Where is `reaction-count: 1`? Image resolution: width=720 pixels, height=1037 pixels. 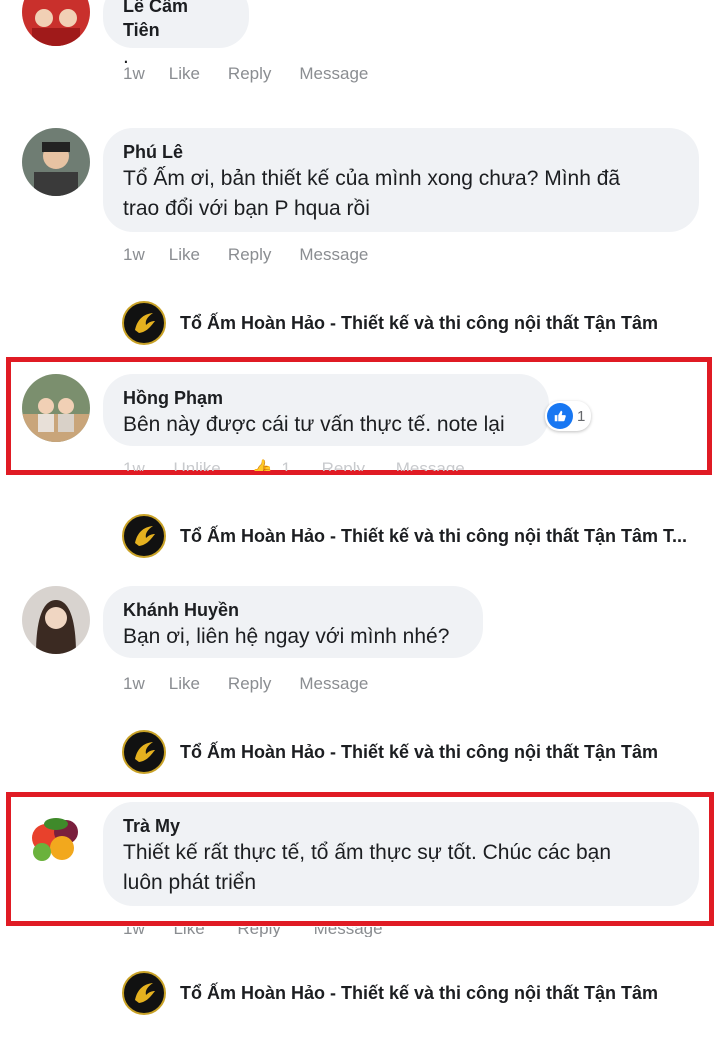 reaction-count: 1 is located at coordinates (581, 416).